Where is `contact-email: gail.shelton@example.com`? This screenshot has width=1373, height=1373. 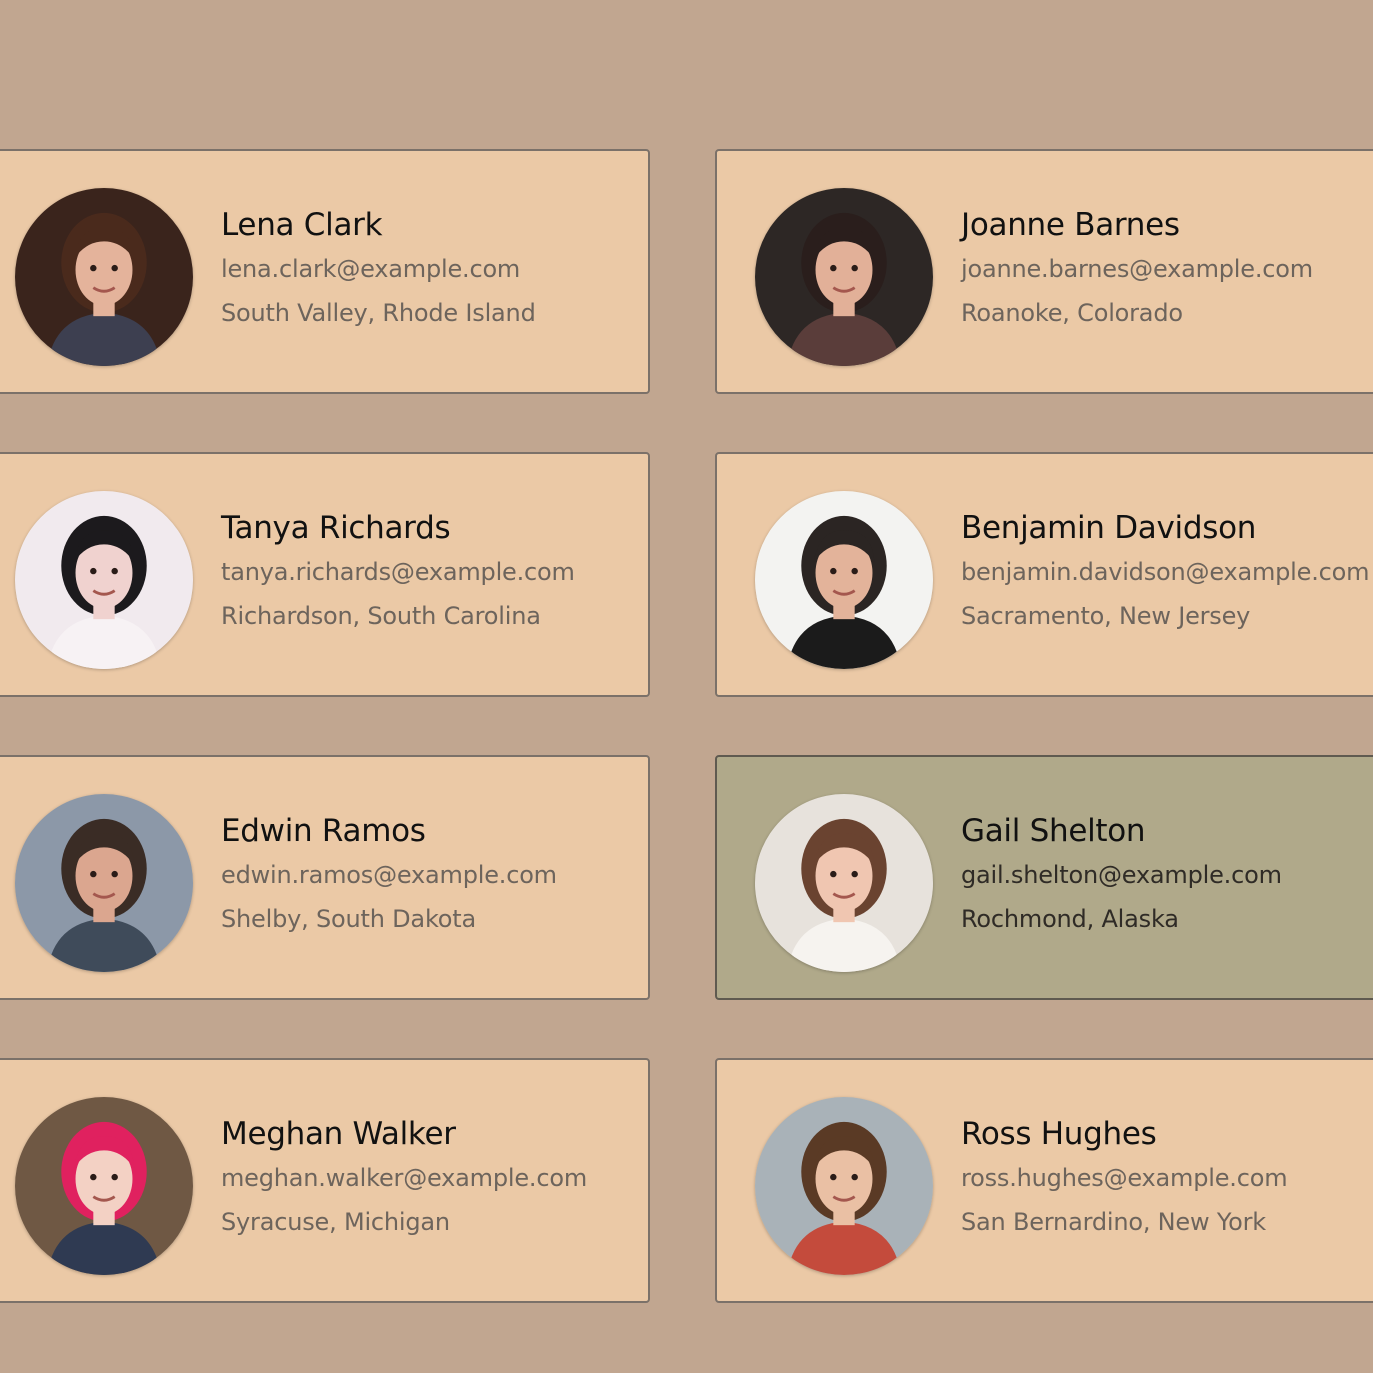
contact-email: gail.shelton@example.com is located at coordinates (1121, 875).